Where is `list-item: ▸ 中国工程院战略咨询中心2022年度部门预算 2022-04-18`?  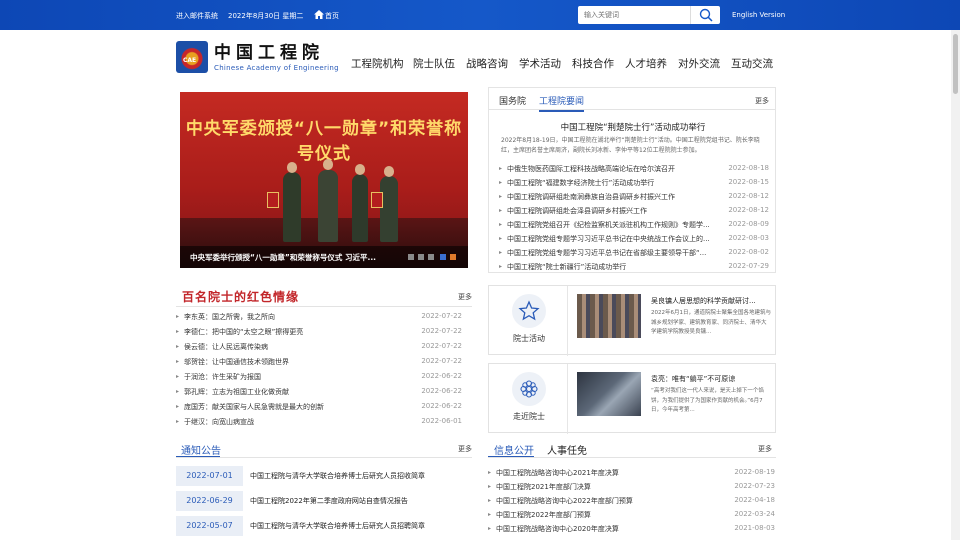 list-item: ▸ 中国工程院战略咨询中心2022年度部门预算 2022-04-18 is located at coordinates (631, 502).